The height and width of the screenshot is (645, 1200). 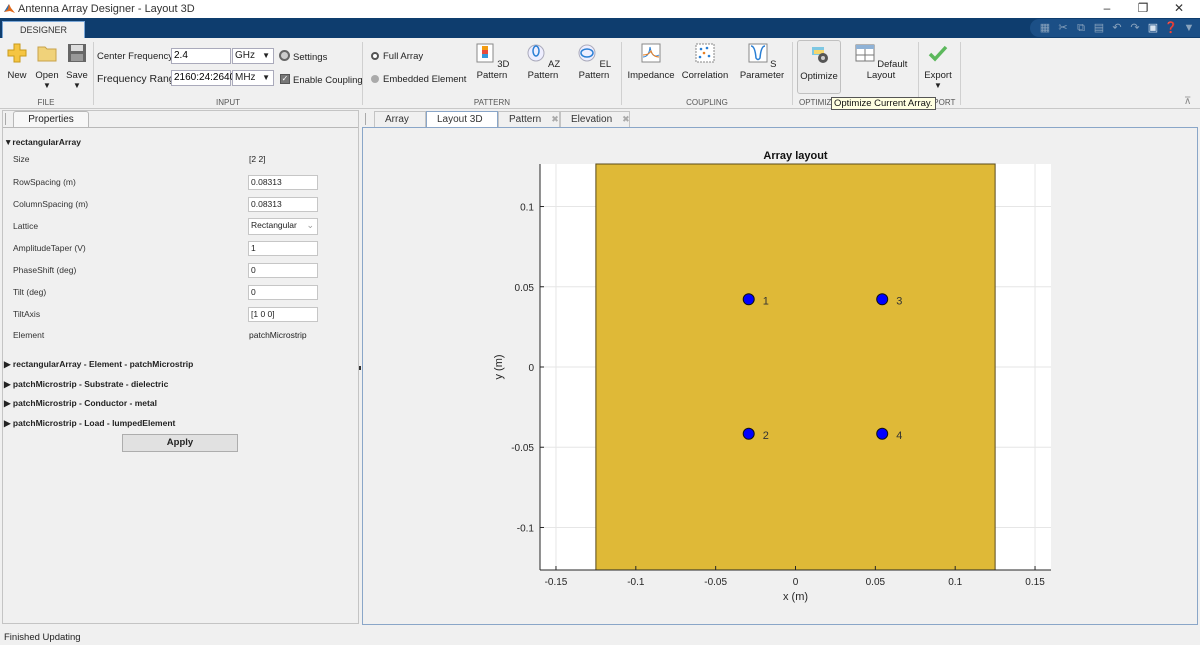 I want to click on center-frequency-label: Center Frequency, so click(x=135, y=56).